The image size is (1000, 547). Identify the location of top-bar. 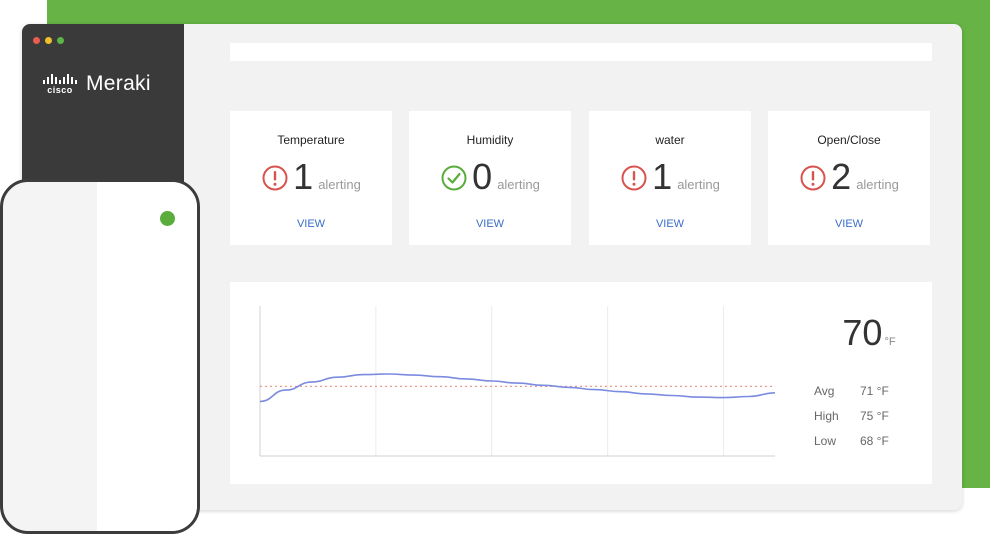
(581, 52).